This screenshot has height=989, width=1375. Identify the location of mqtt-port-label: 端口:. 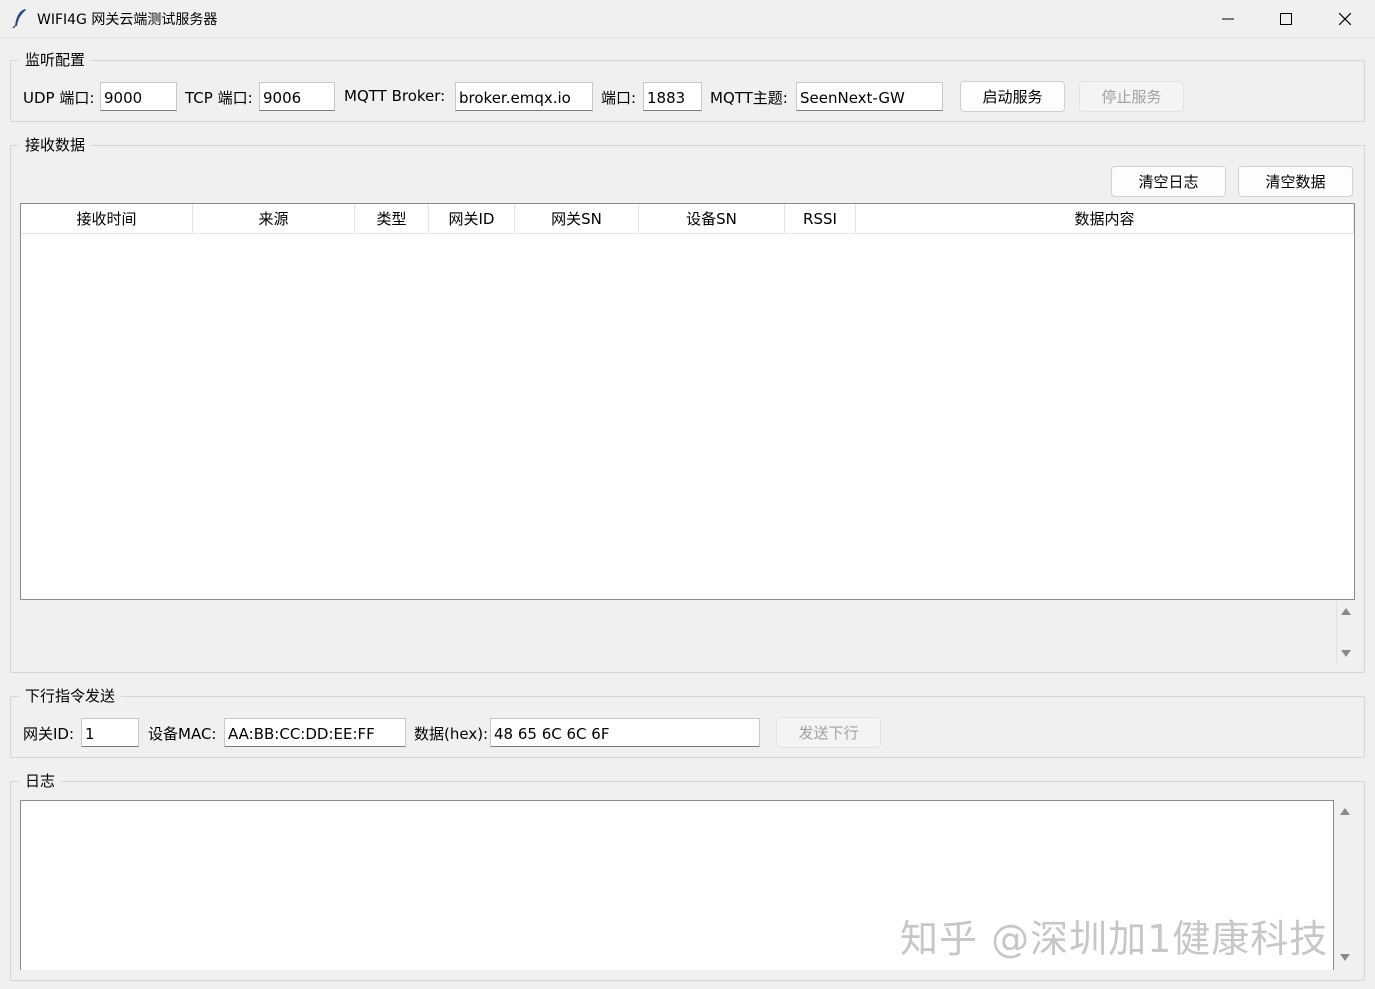
(619, 98).